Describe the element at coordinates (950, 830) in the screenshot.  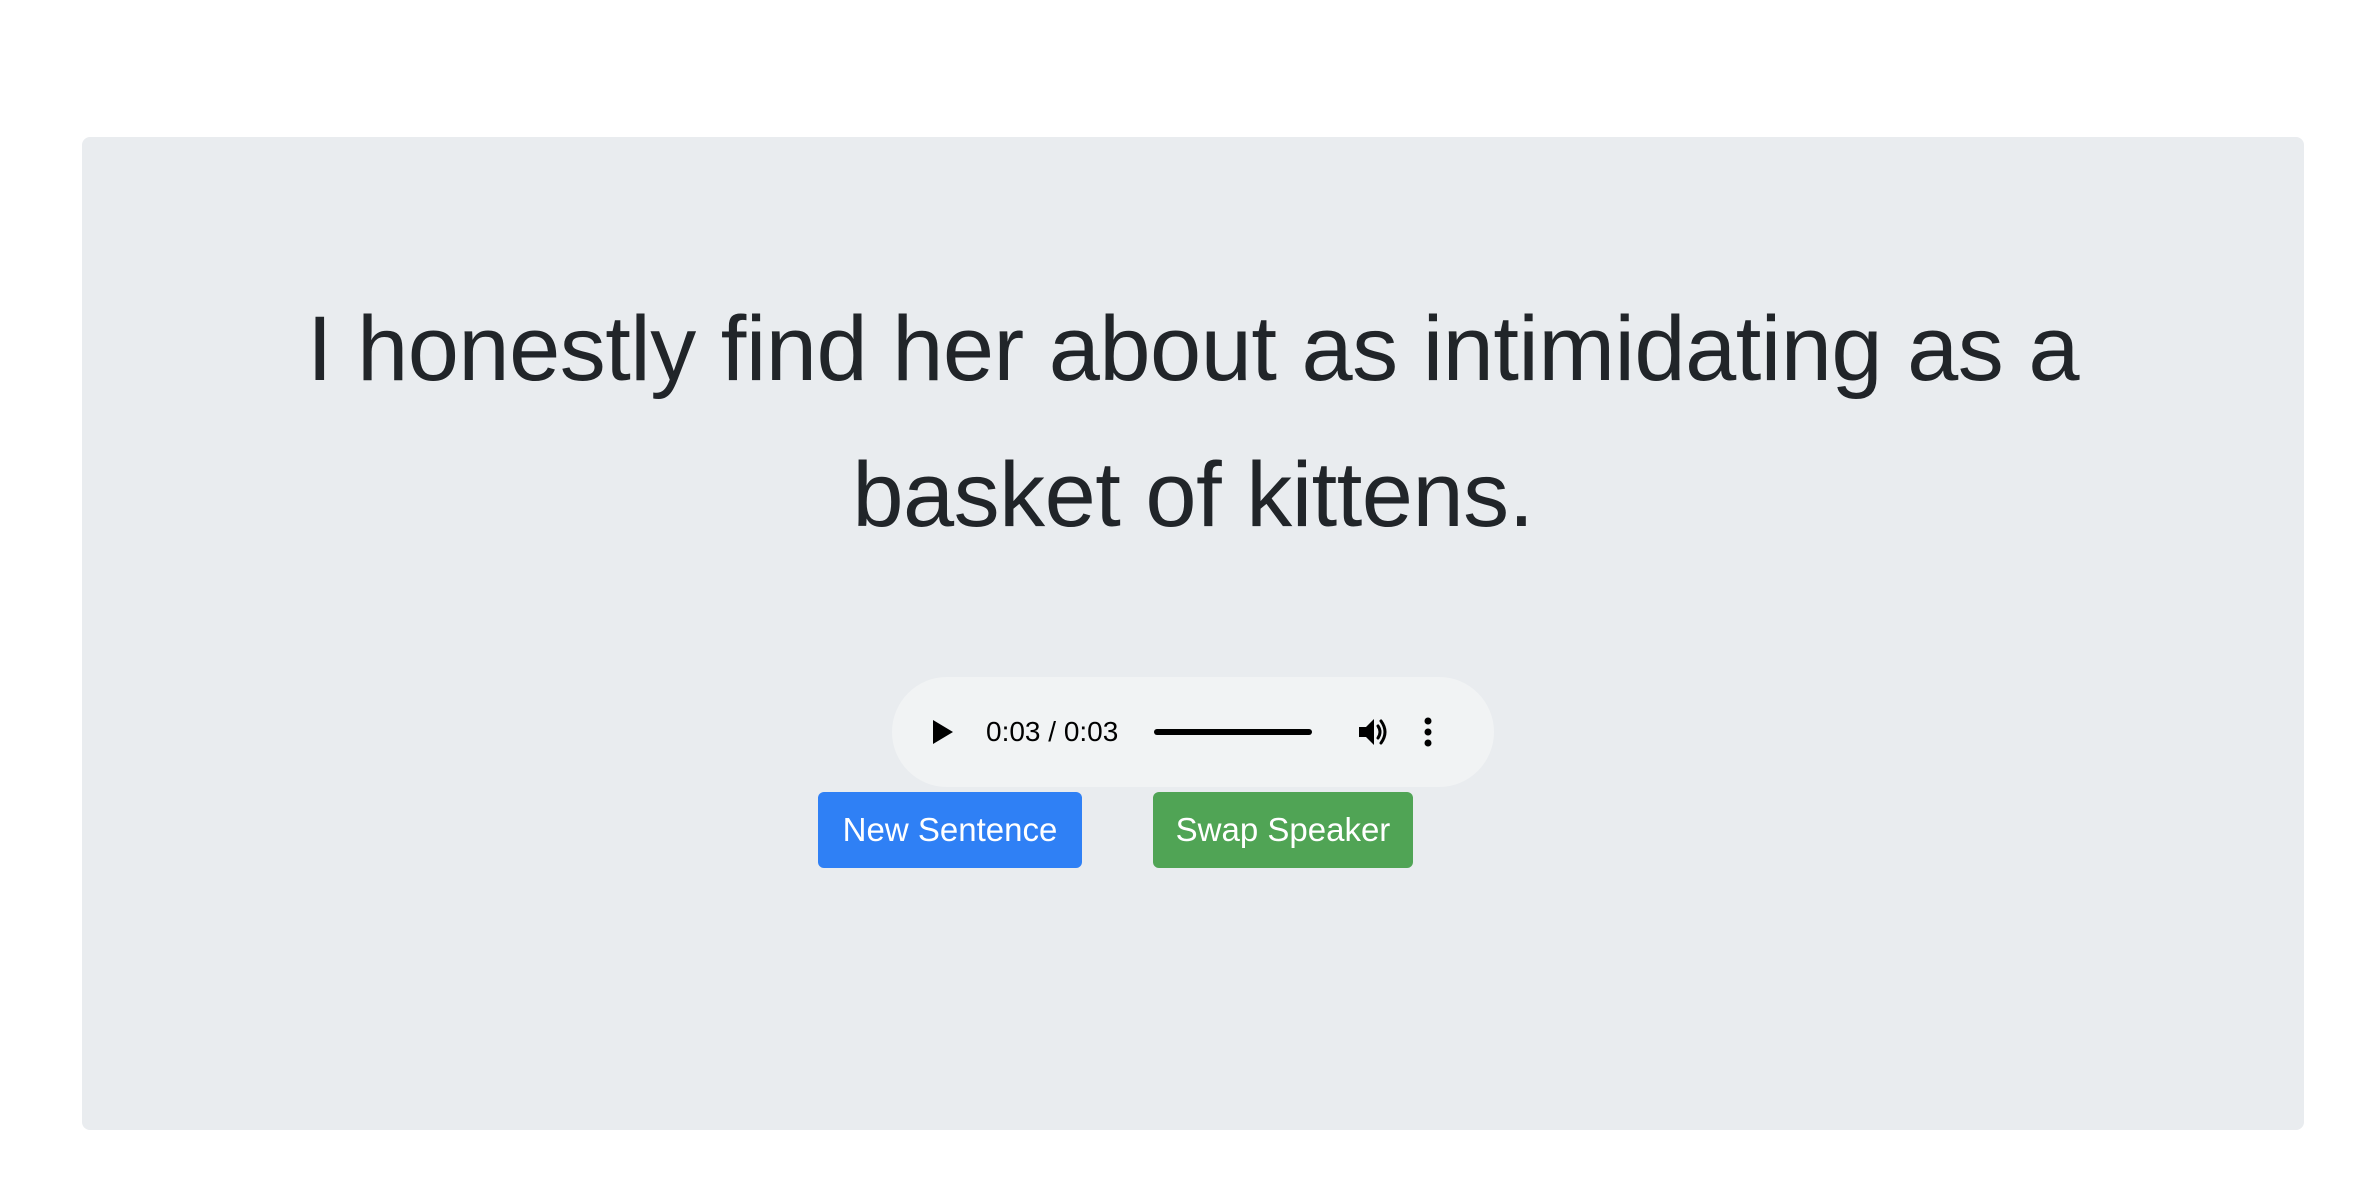
I see `new-sentence-button: New Sentence` at that location.